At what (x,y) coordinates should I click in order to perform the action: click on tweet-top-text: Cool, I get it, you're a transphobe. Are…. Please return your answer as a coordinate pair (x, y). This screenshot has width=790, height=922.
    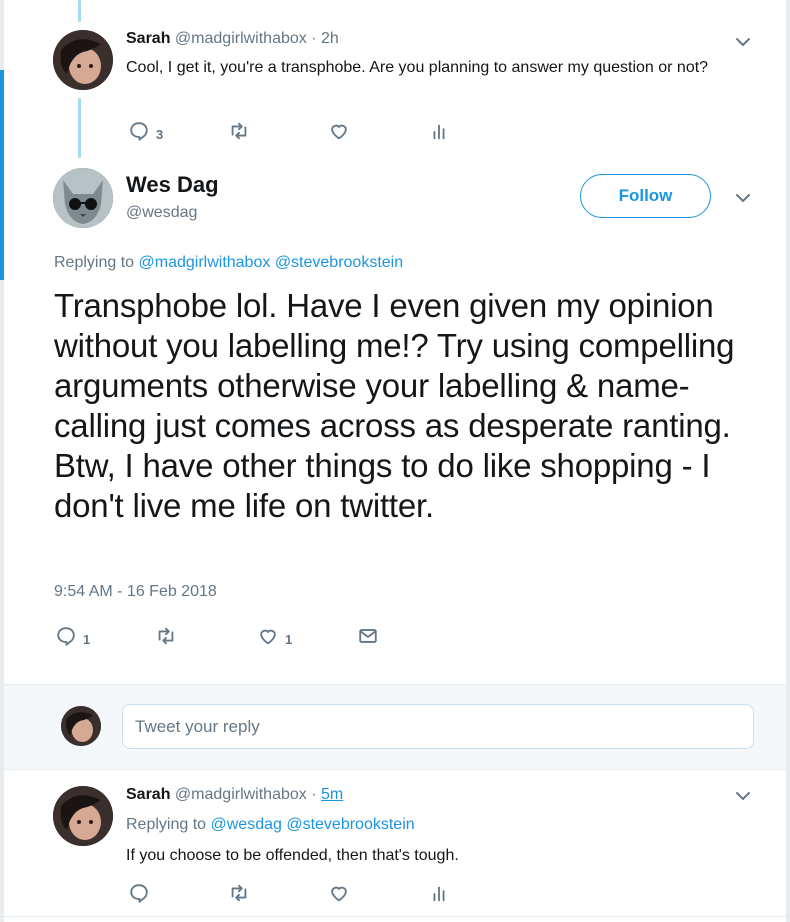
    Looking at the image, I should click on (417, 67).